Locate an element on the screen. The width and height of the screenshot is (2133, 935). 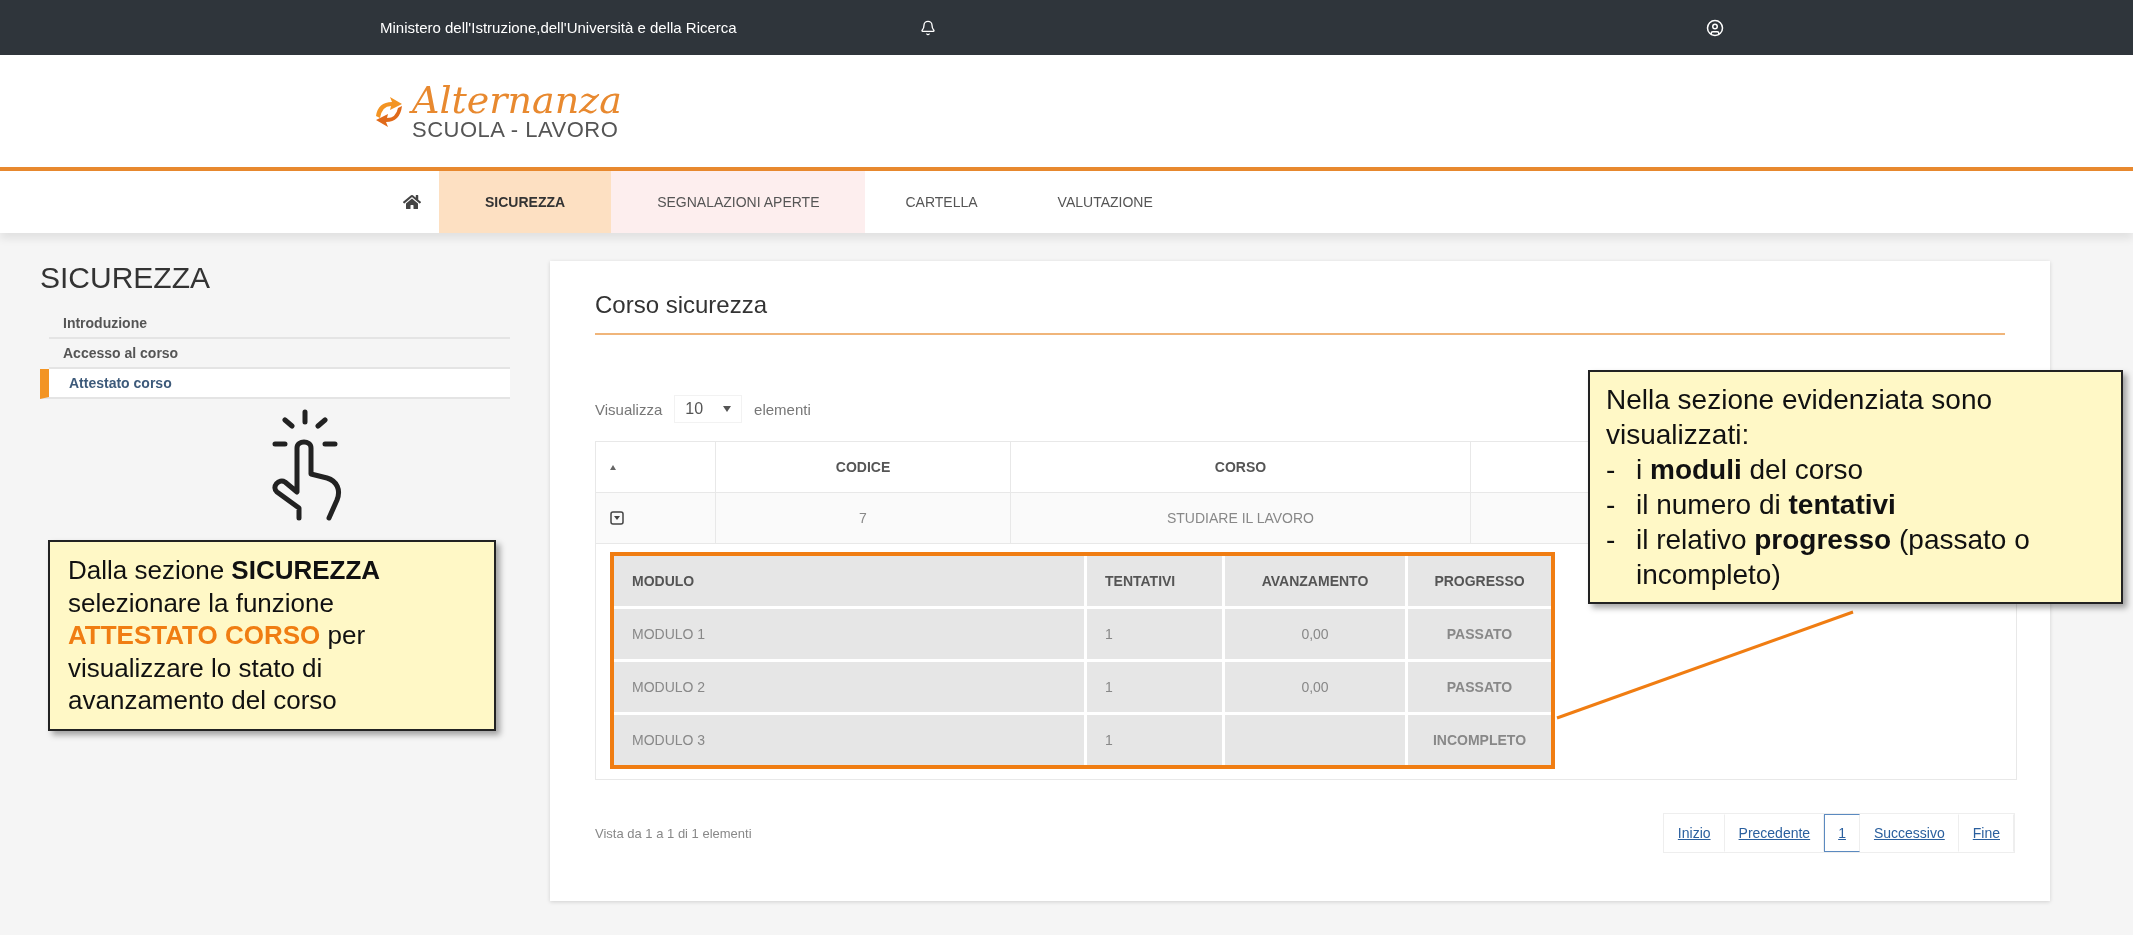
column-header: PROGRESSO is located at coordinates (1479, 581).